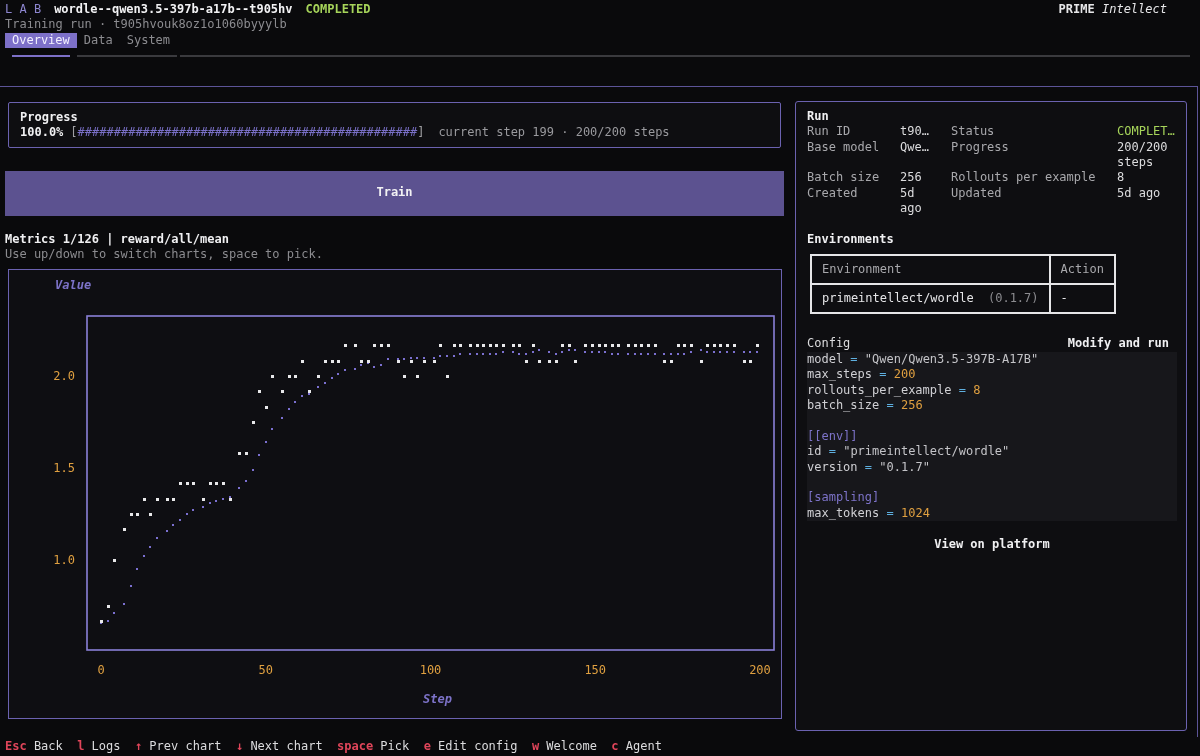  Describe the element at coordinates (930, 299) in the screenshot. I see `table-cell: primeintellect/wordle (0.1.7)` at that location.